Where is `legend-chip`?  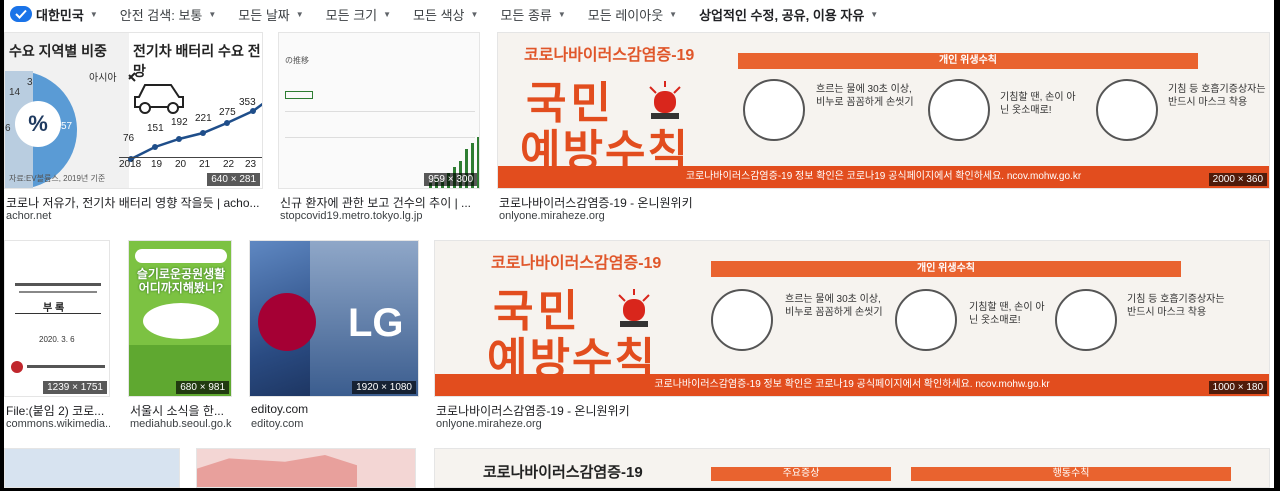 legend-chip is located at coordinates (299, 95).